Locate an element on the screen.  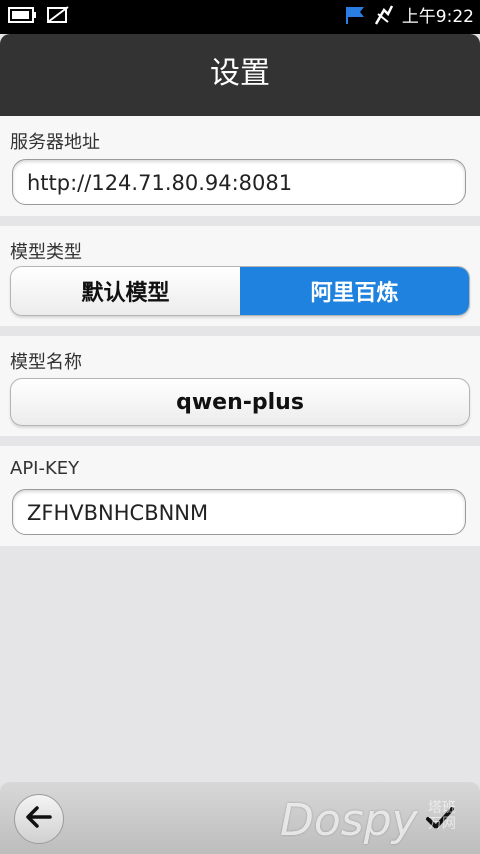
model-name-selector: qwen-plus is located at coordinates (240, 402).